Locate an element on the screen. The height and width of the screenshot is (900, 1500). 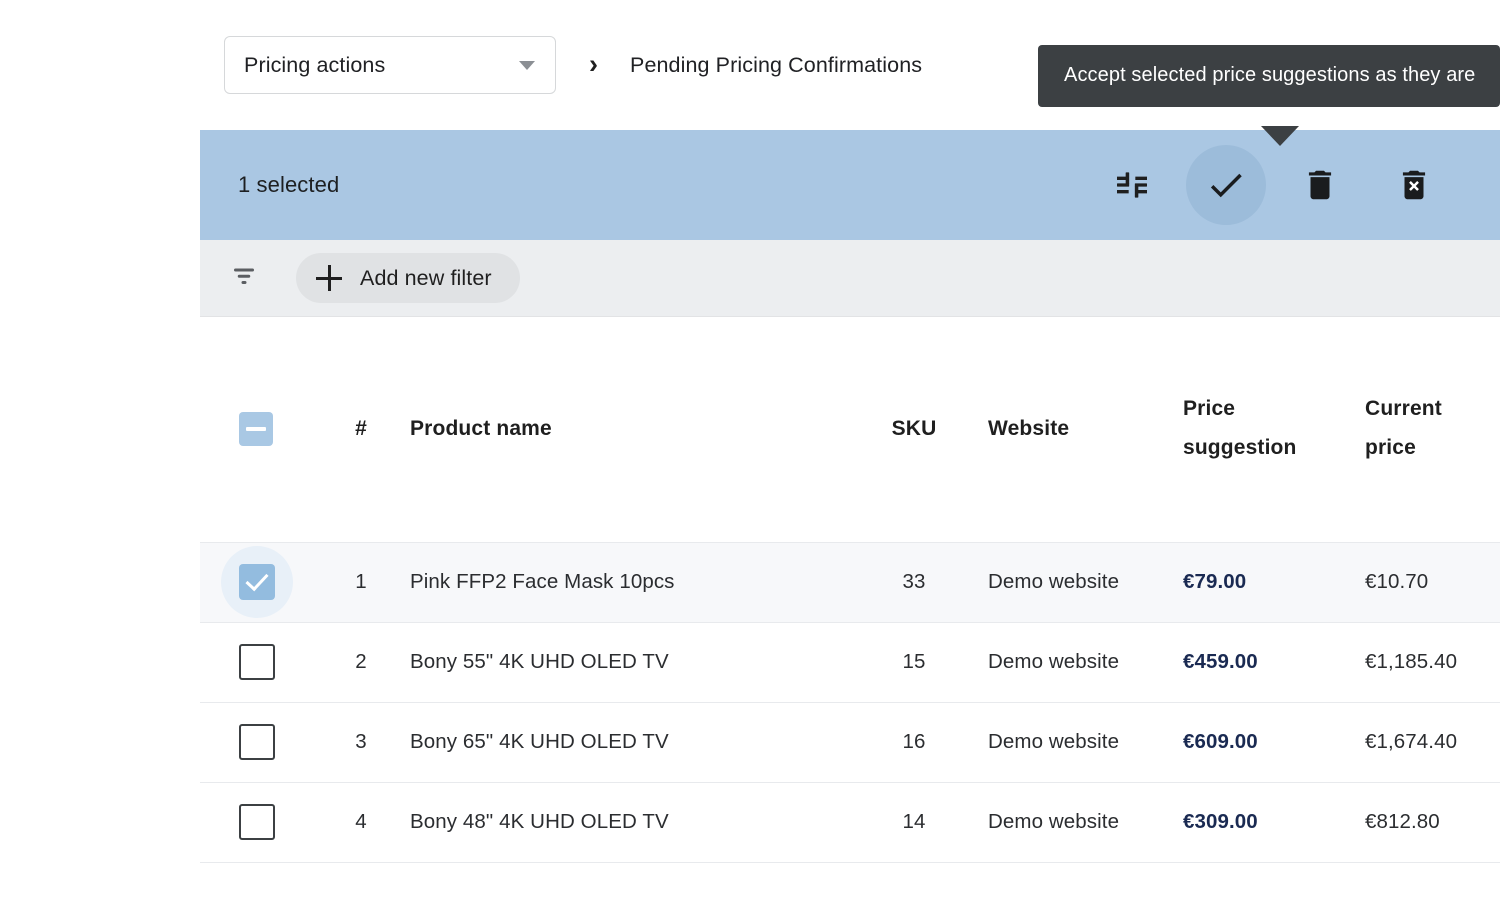
select-all-header-cell is located at coordinates (256, 429).